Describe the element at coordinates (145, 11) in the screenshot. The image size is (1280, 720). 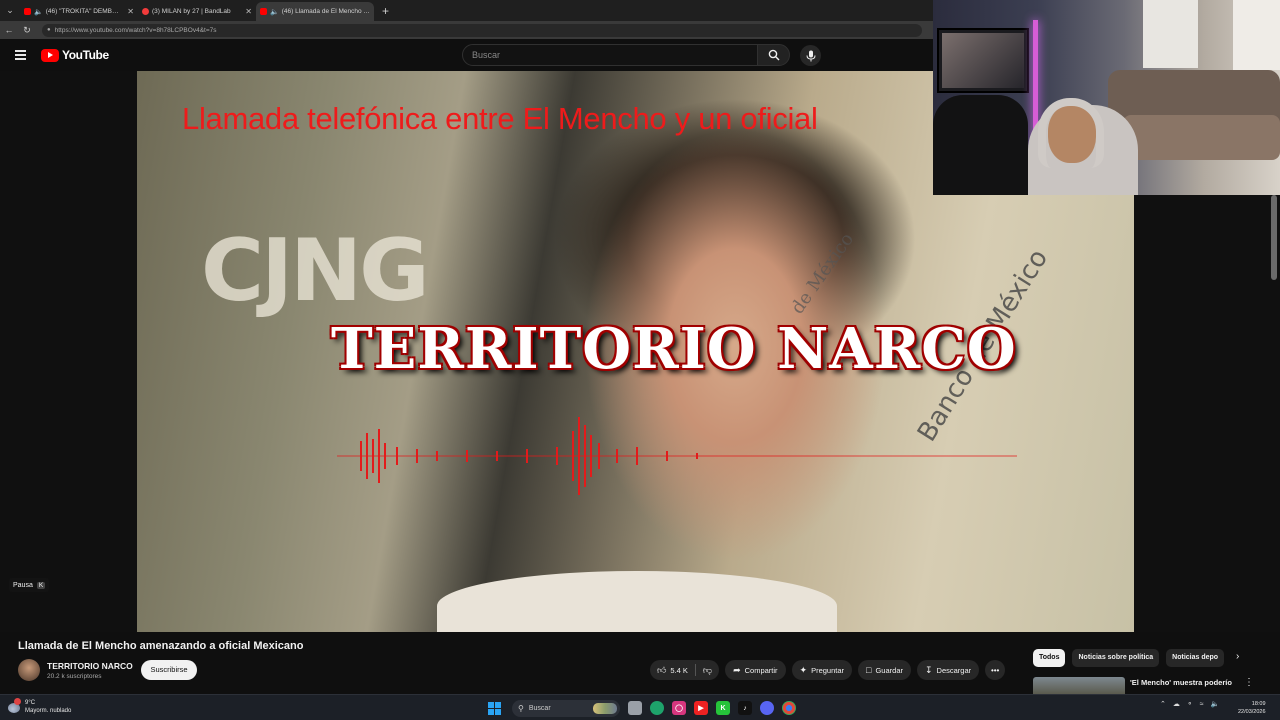
I see `bandlab-favicon-icon` at that location.